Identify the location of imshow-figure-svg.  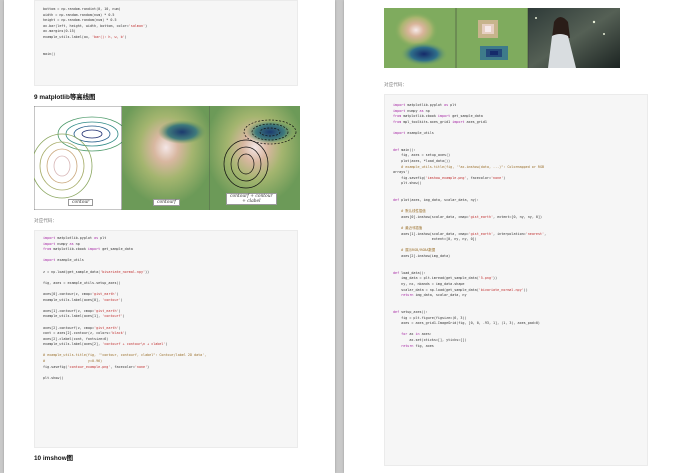
(502, 38).